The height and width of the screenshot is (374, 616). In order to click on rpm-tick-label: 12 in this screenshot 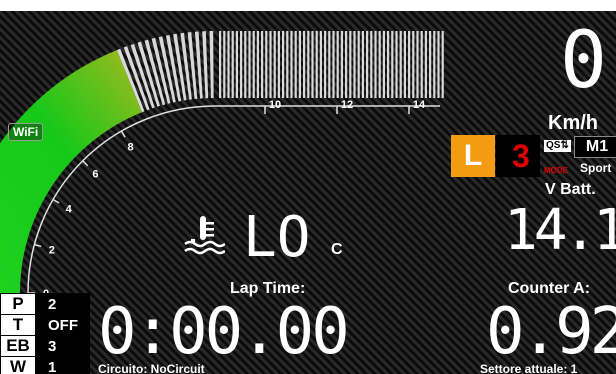, I will do `click(347, 105)`.